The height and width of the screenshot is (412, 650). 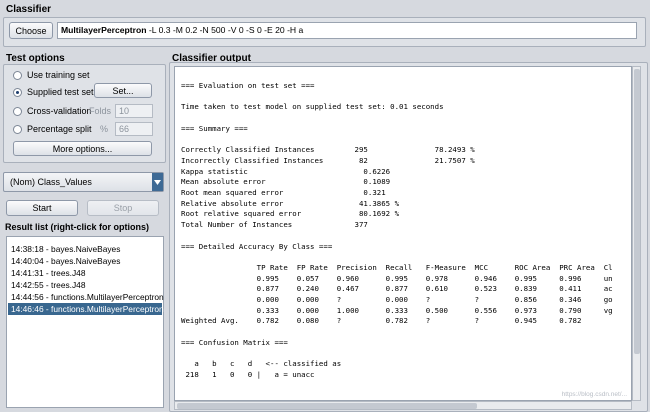 I want to click on output-line: === Confusion Matrix ===, so click(x=234, y=342).